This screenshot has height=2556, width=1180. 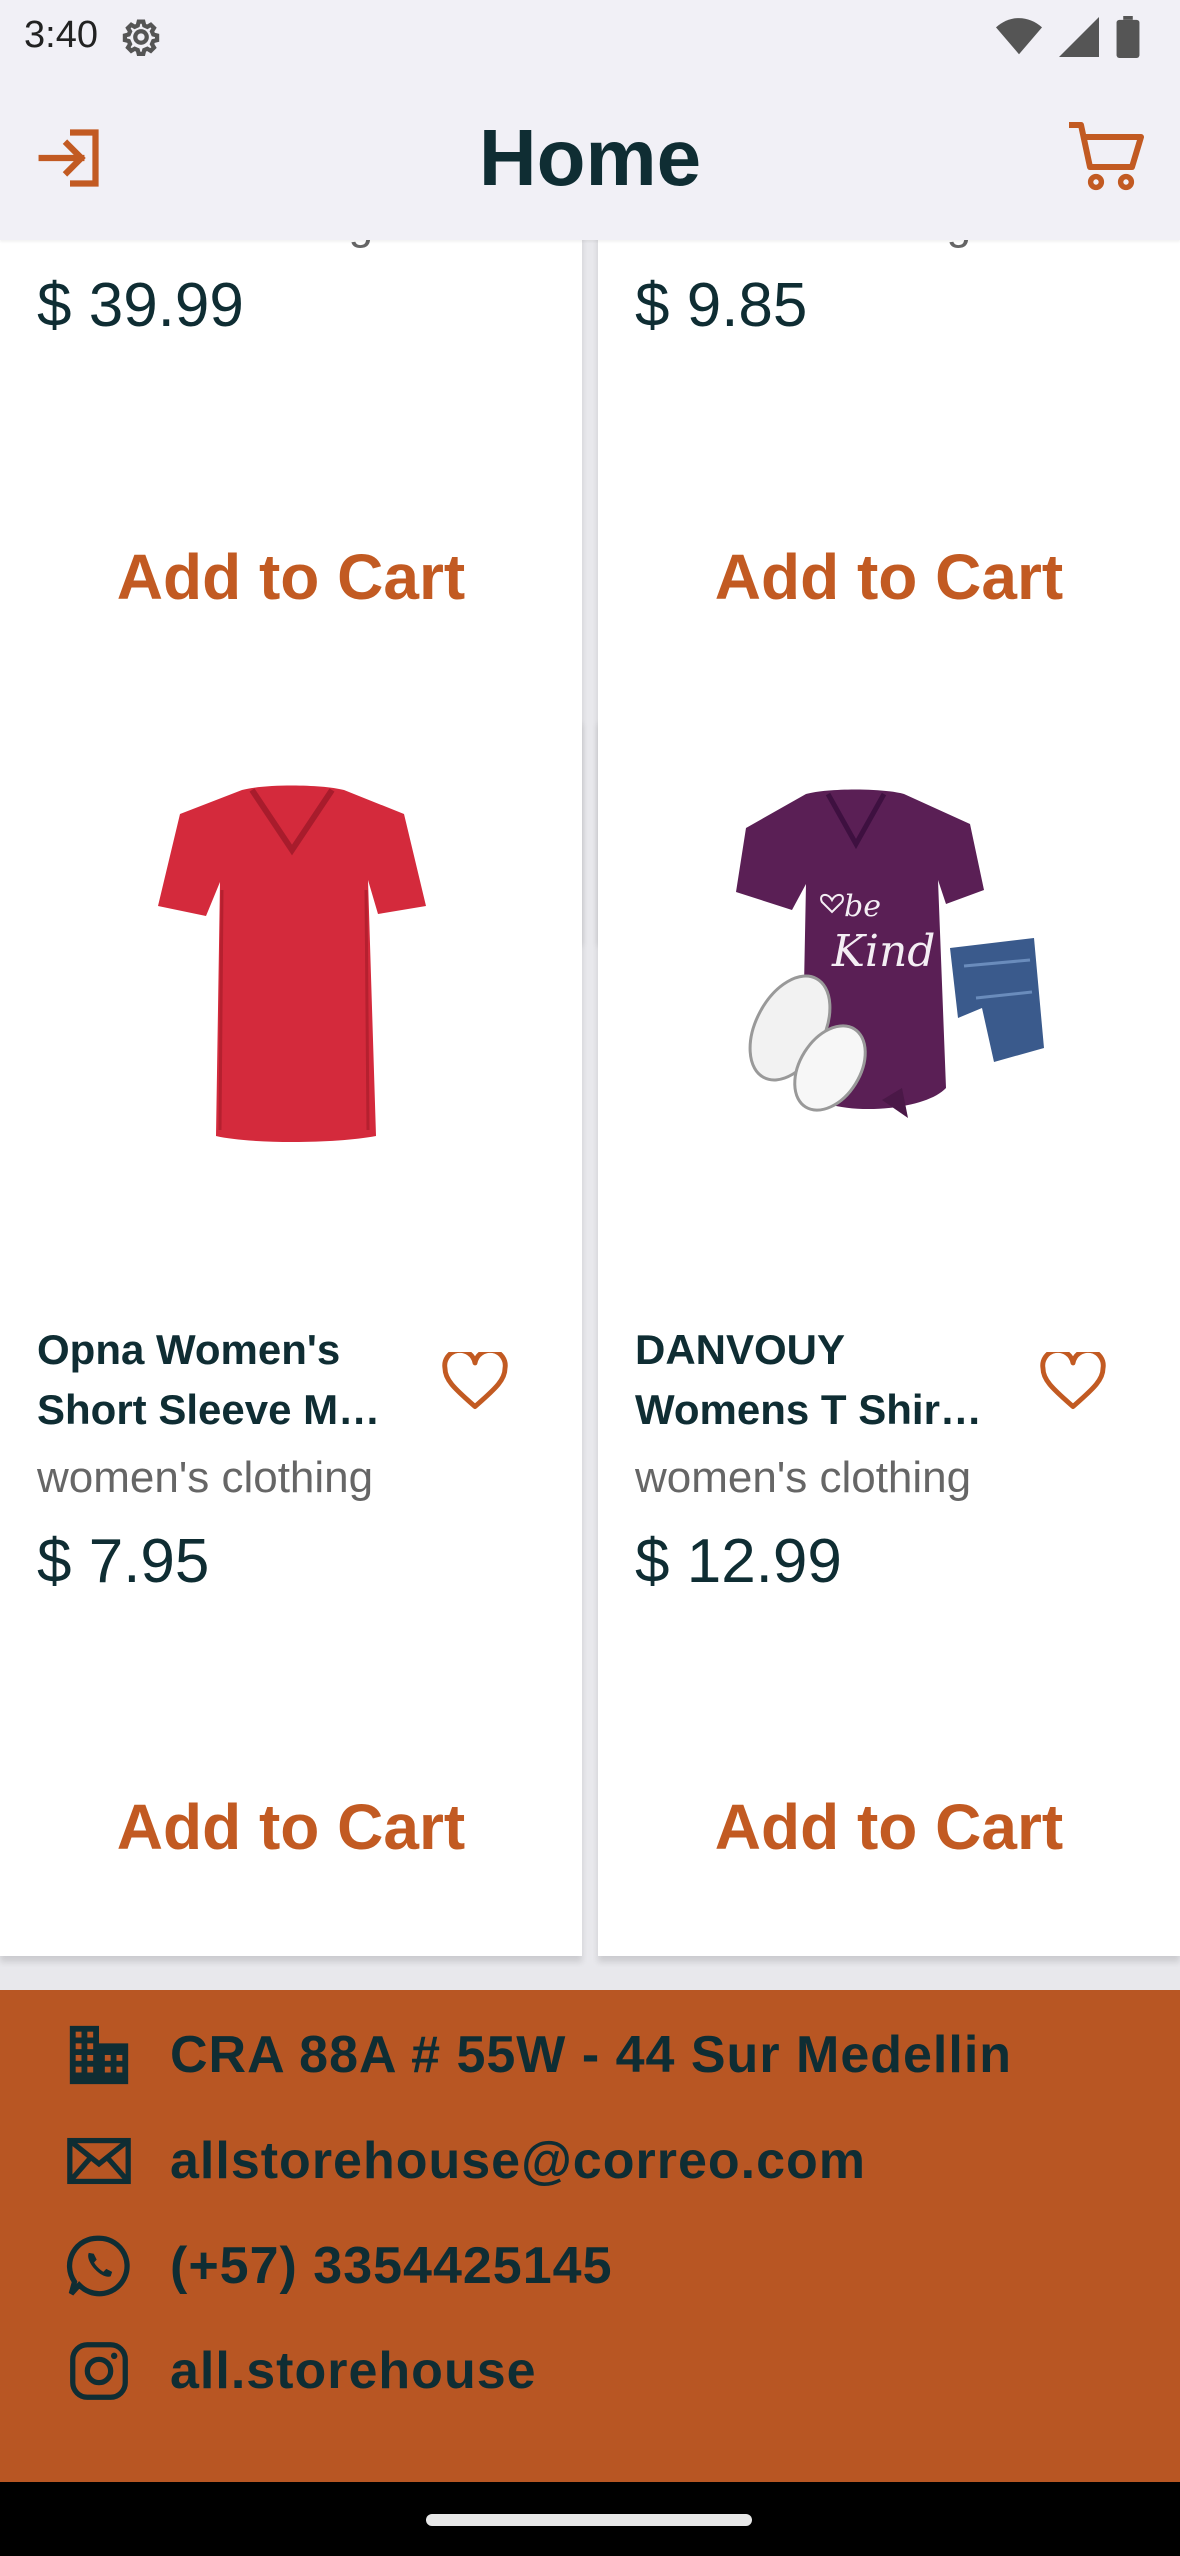 I want to click on status-bar: 3:40, so click(x=590, y=36).